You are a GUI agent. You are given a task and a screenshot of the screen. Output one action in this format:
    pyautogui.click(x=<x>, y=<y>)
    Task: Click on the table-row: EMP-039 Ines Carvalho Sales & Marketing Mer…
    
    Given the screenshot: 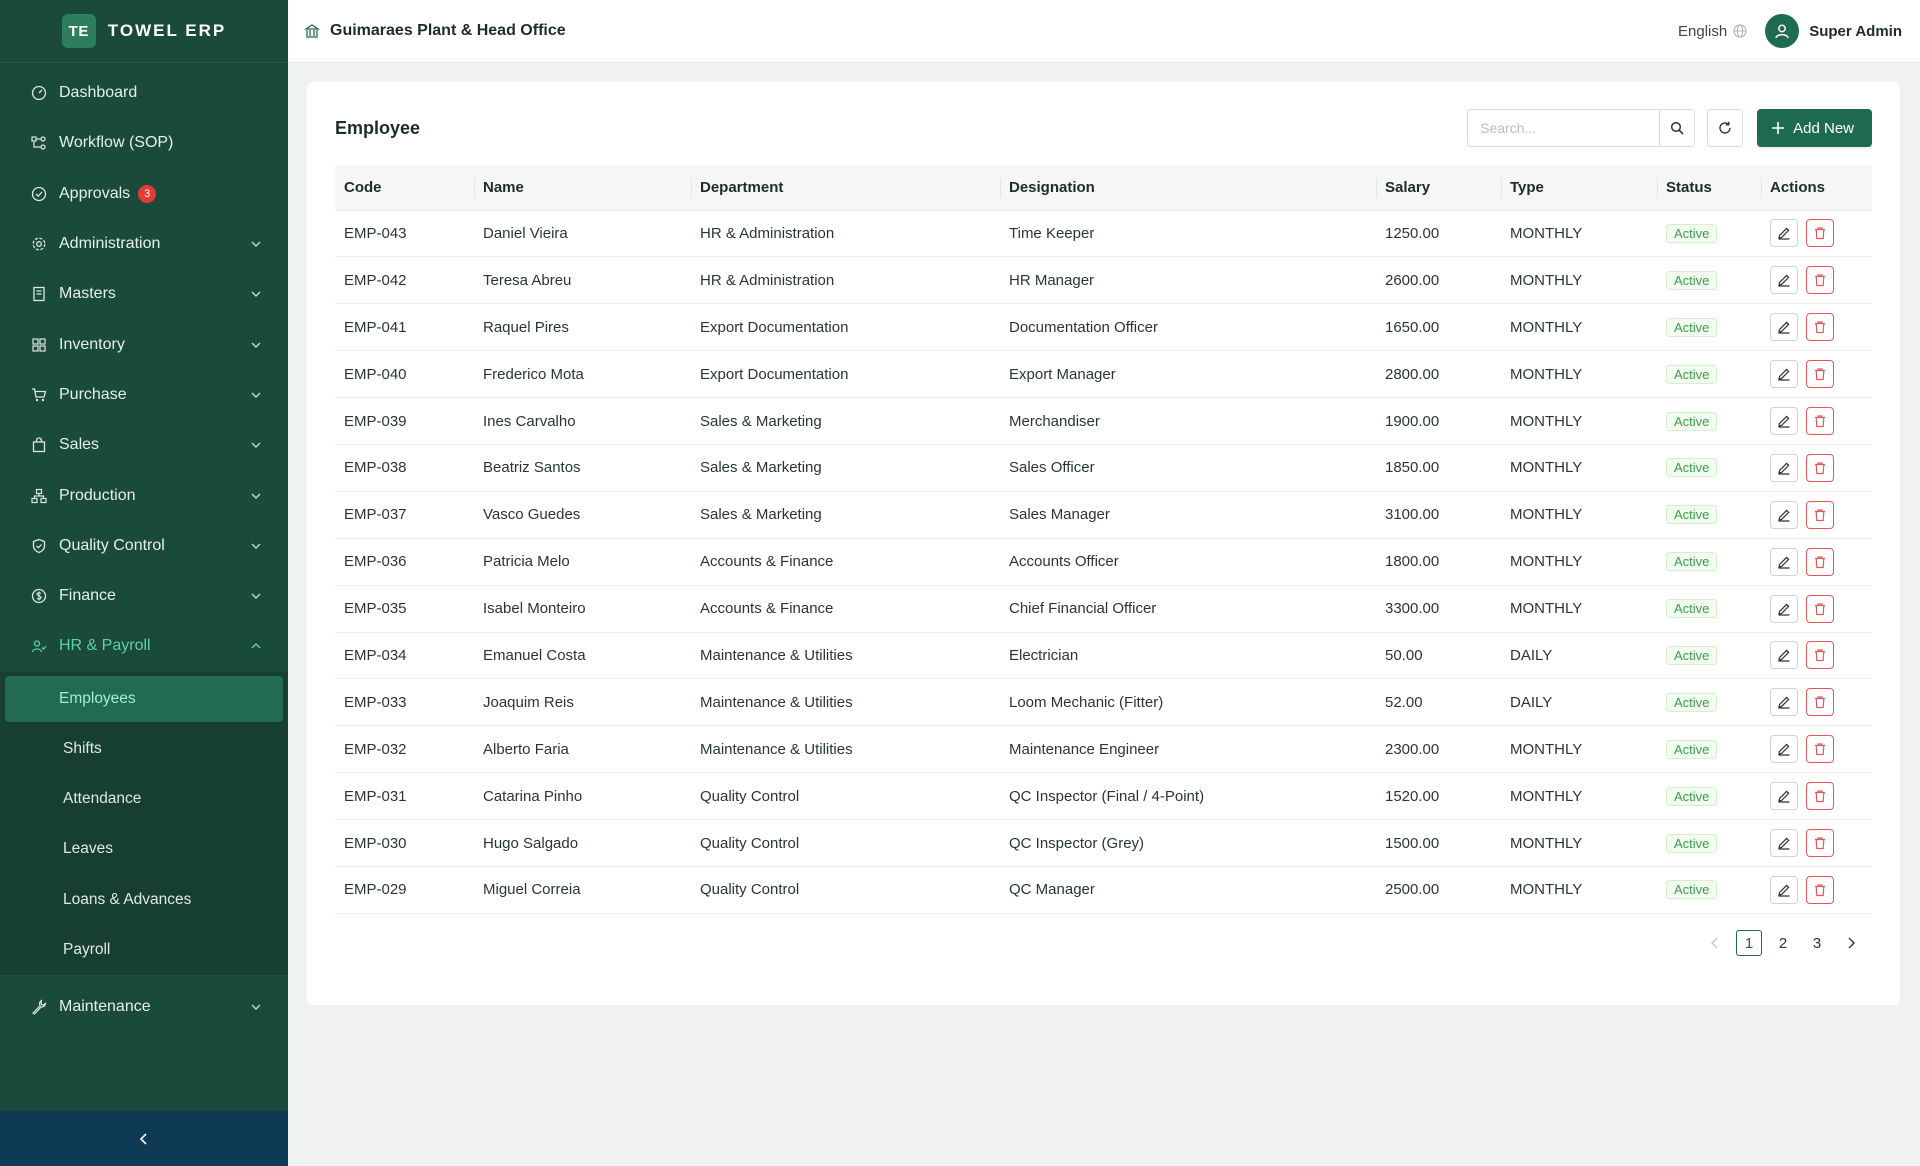 What is the action you would take?
    pyautogui.click(x=1103, y=421)
    